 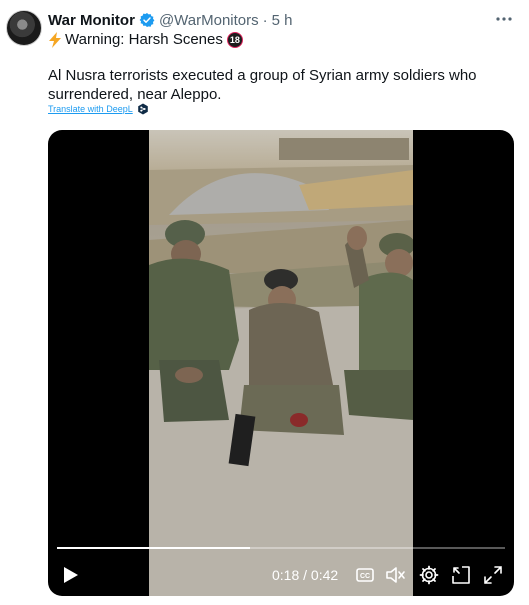 I want to click on pip-icon, so click(x=461, y=575).